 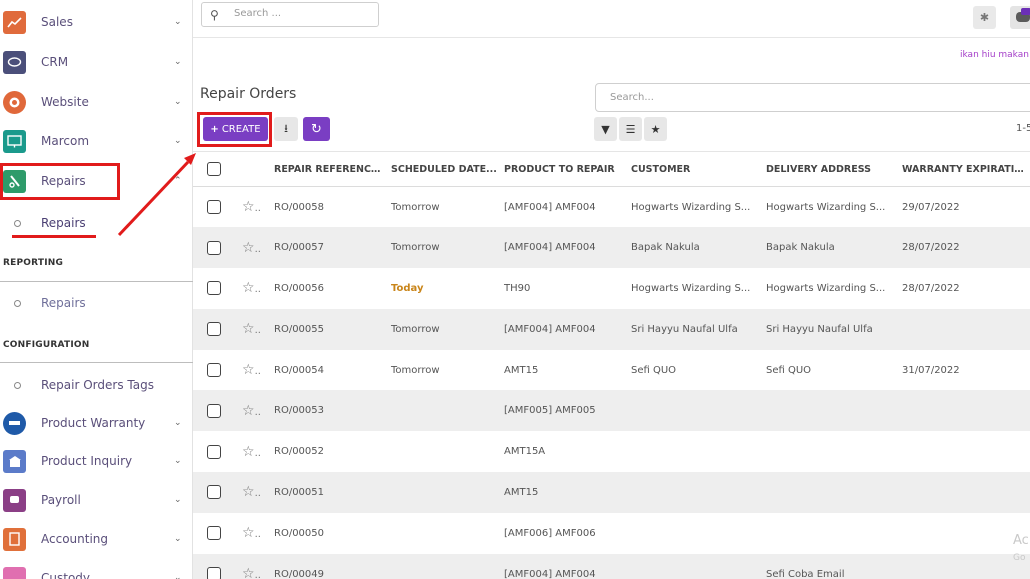 I want to click on annotation-arrow, so click(x=156, y=195).